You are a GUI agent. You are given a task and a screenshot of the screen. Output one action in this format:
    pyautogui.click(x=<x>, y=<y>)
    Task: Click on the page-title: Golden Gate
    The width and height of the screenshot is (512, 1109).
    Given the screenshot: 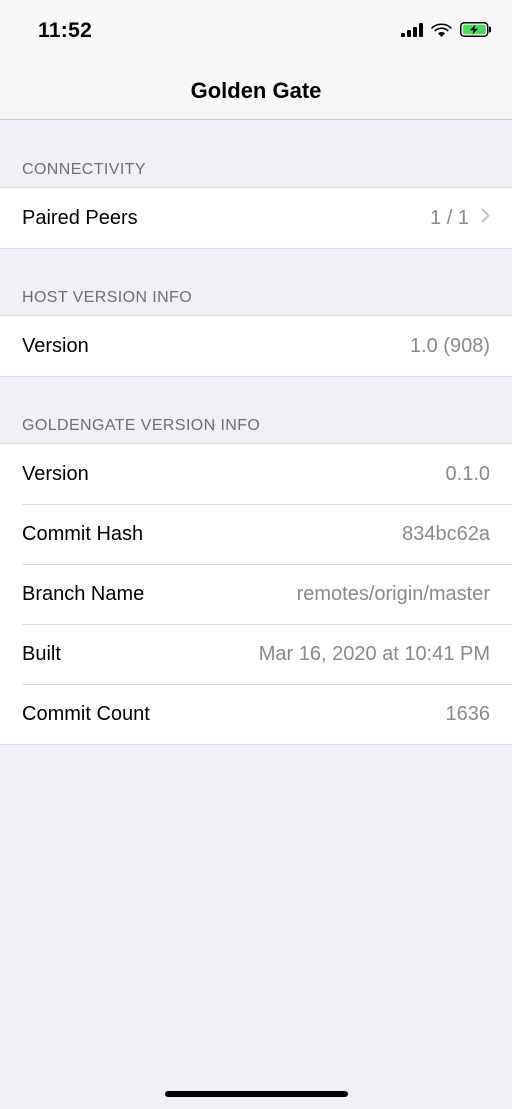 What is the action you would take?
    pyautogui.click(x=256, y=90)
    